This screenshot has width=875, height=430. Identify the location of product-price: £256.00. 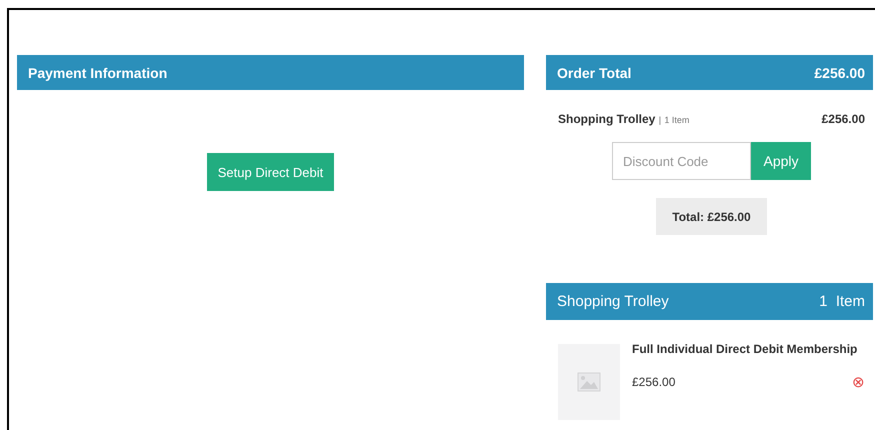
(654, 382).